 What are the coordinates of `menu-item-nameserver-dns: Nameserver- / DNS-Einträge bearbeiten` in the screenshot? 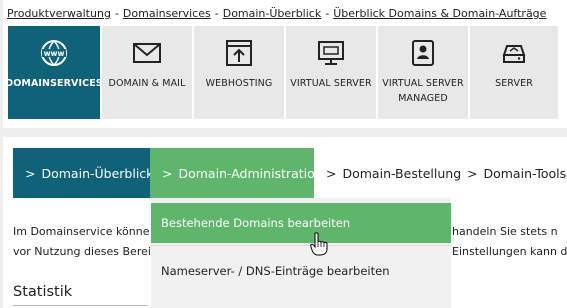 It's located at (301, 271).